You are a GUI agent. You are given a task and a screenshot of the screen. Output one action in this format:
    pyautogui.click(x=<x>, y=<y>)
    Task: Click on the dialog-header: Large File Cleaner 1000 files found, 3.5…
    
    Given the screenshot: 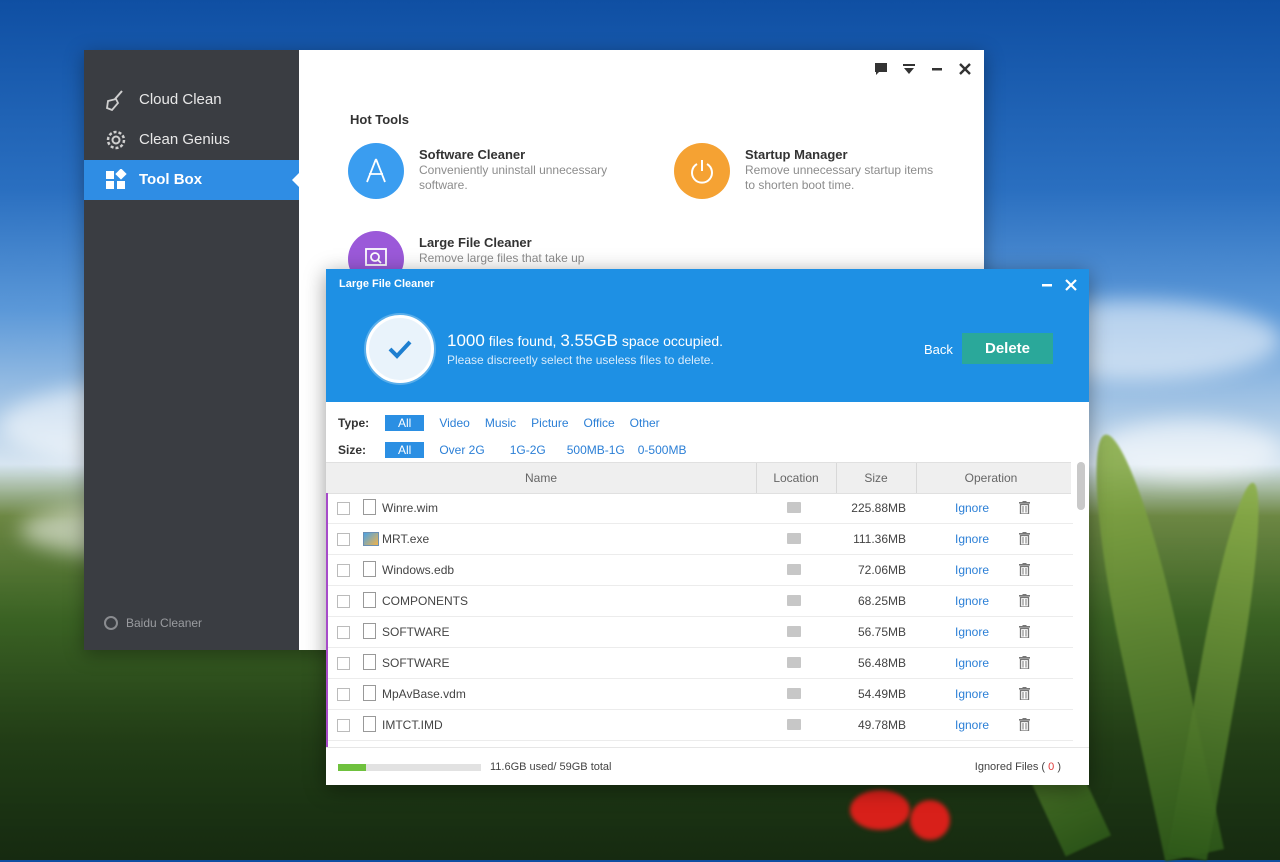 What is the action you would take?
    pyautogui.click(x=707, y=335)
    